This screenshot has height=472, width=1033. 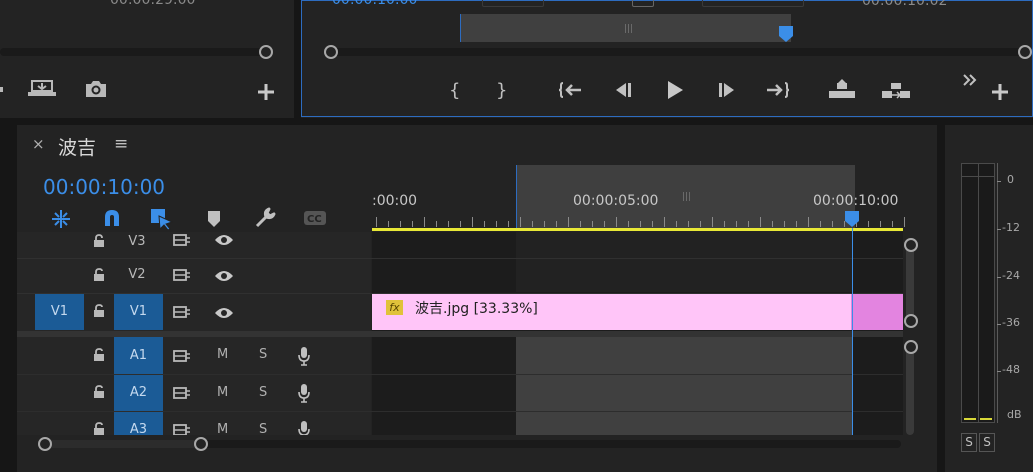 I want to click on audio-vertical-scrollbar, so click(x=910, y=388).